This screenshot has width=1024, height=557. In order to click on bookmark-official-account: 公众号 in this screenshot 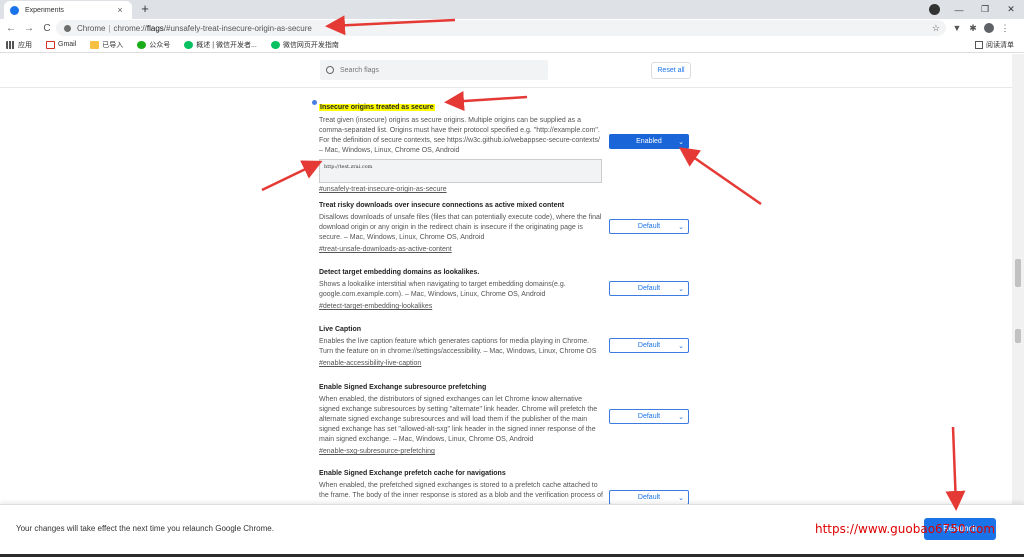, I will do `click(153, 45)`.